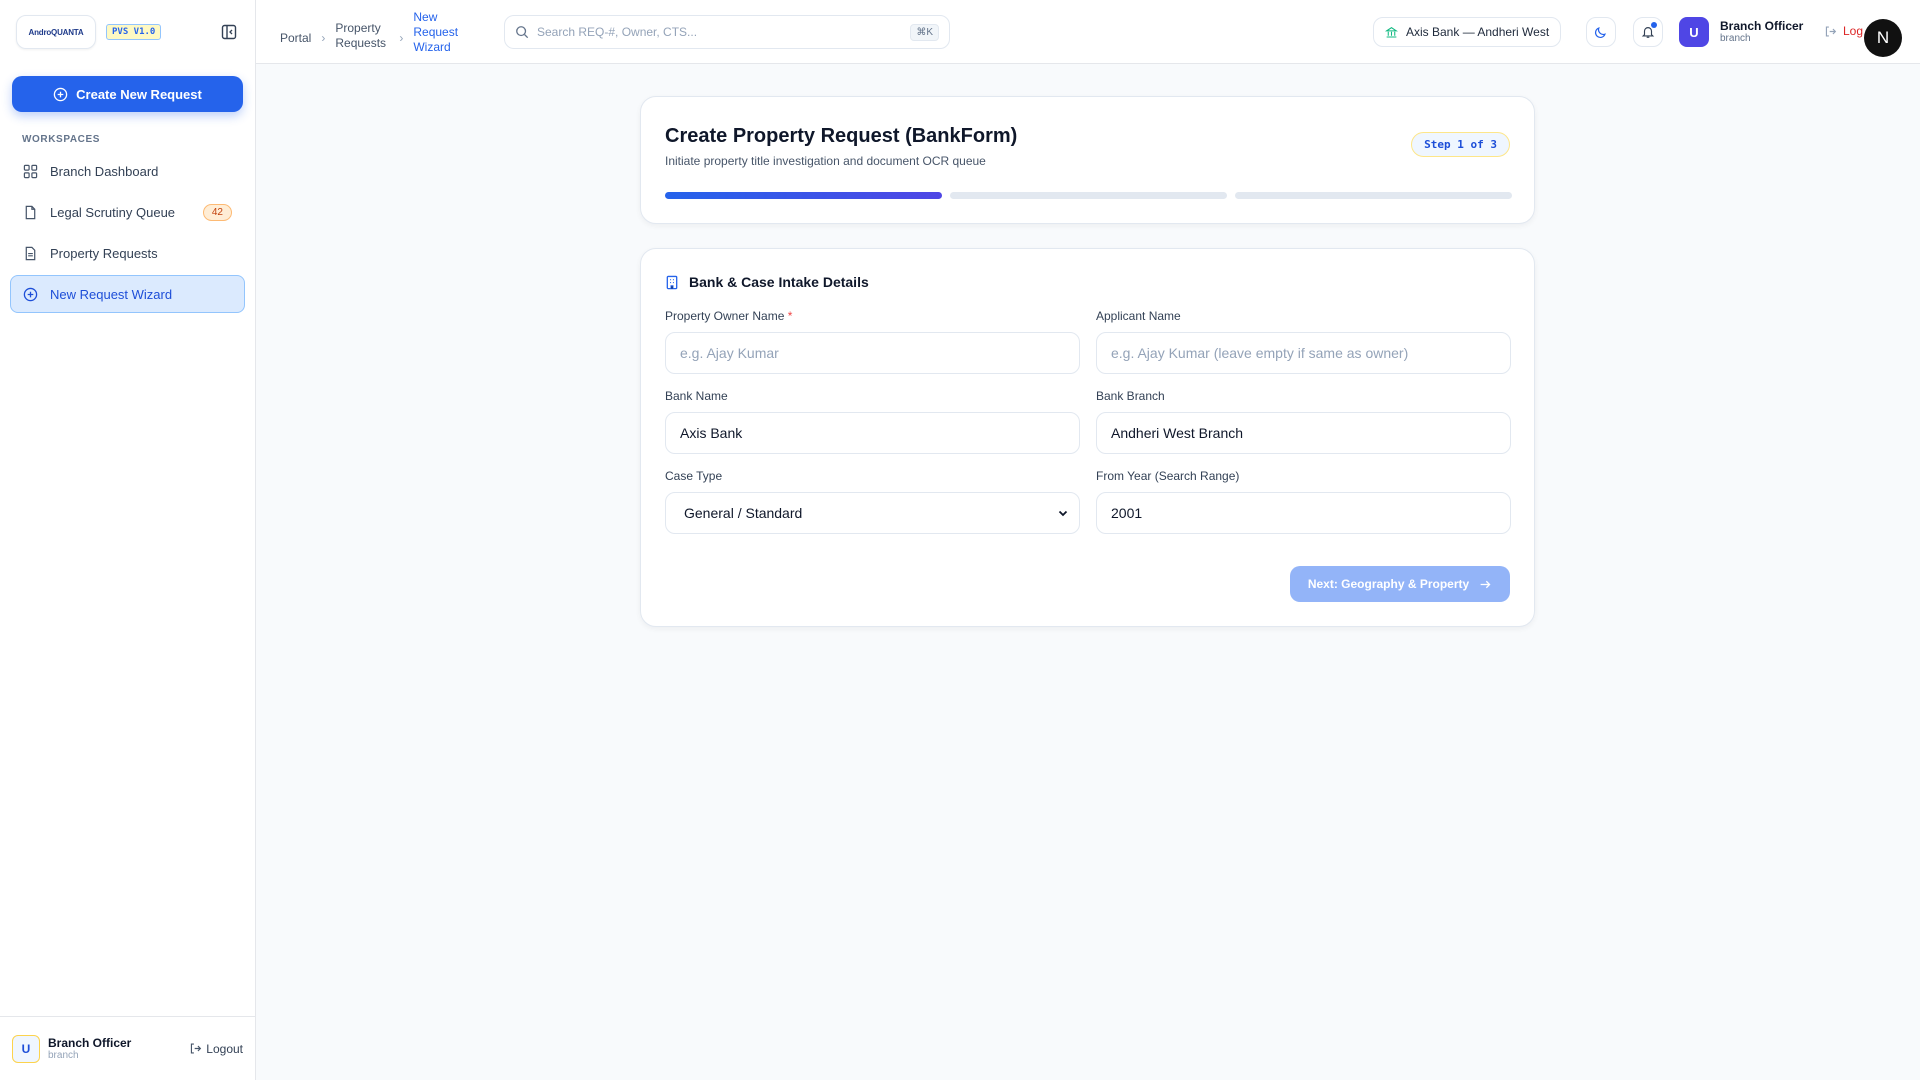  Describe the element at coordinates (104, 171) in the screenshot. I see `sidebar-item-label: Branch Dashboard` at that location.